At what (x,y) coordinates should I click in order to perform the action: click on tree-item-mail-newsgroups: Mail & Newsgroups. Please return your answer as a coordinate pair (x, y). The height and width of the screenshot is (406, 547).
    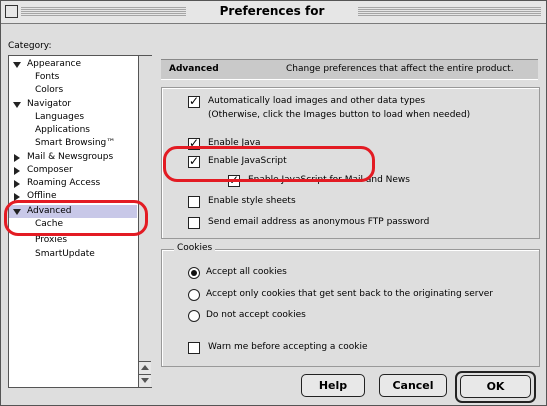
    Looking at the image, I should click on (73, 157).